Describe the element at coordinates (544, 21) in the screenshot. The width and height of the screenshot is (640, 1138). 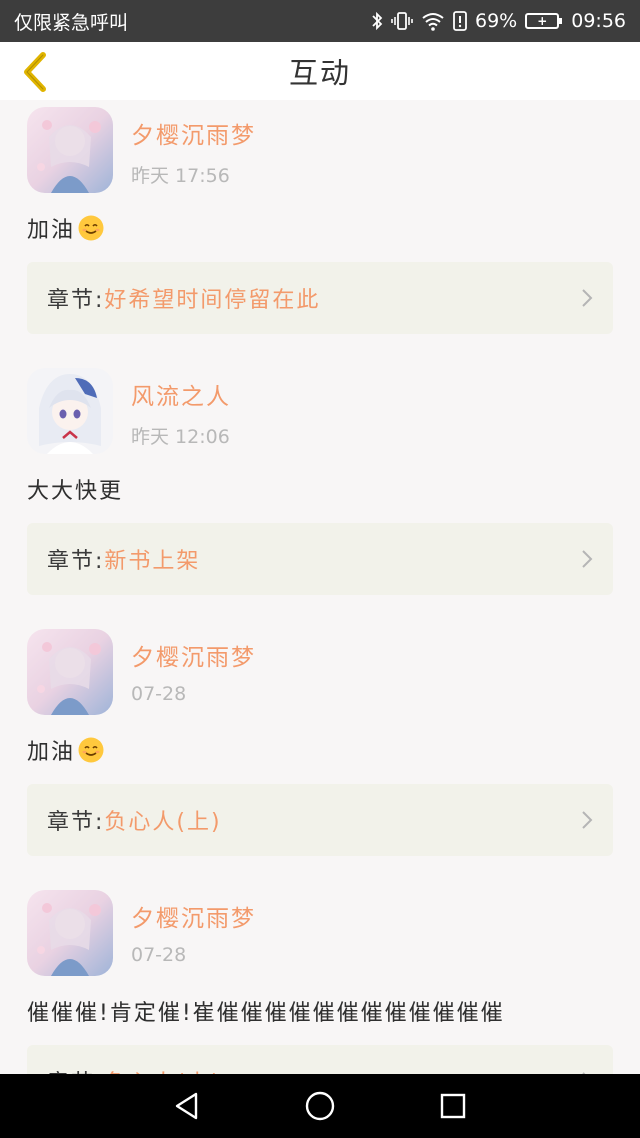
I see `battery-icon: +` at that location.